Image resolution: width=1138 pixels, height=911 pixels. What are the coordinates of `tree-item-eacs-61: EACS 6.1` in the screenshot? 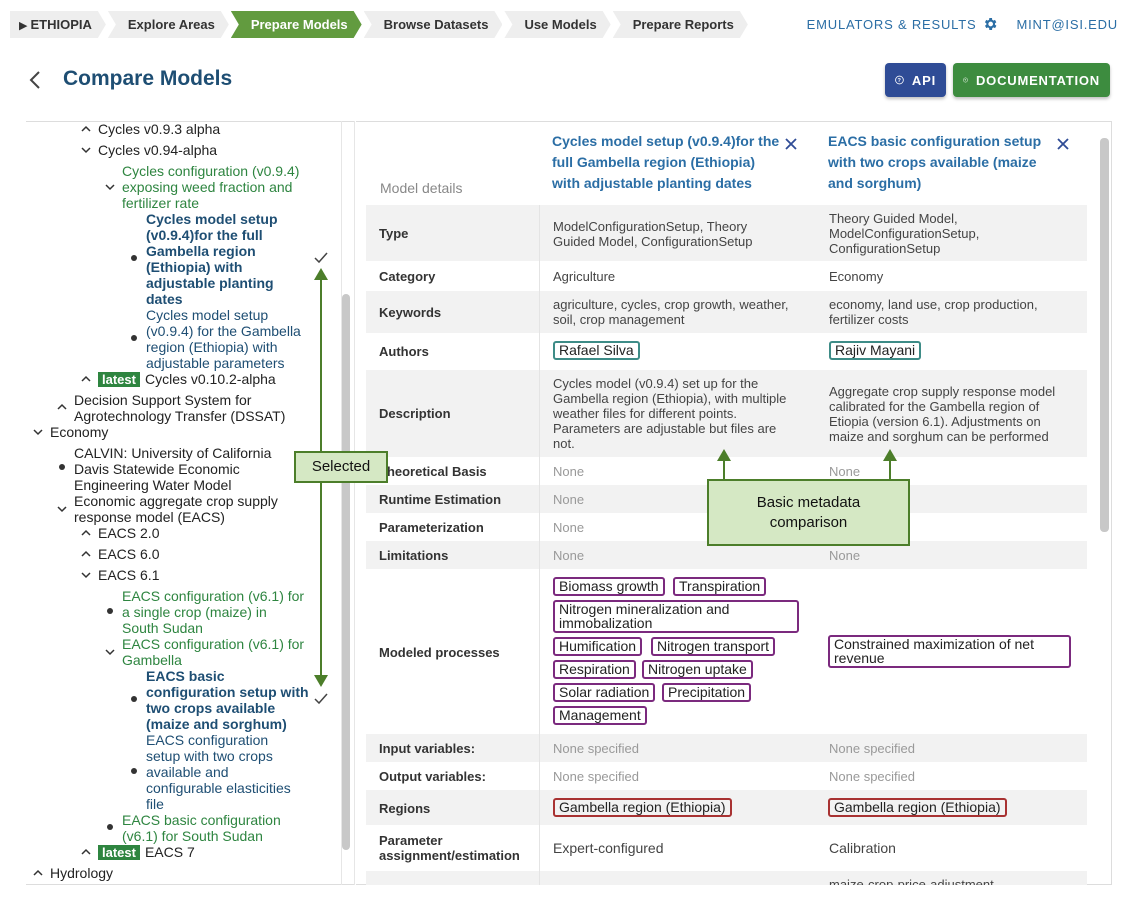 It's located at (128, 575).